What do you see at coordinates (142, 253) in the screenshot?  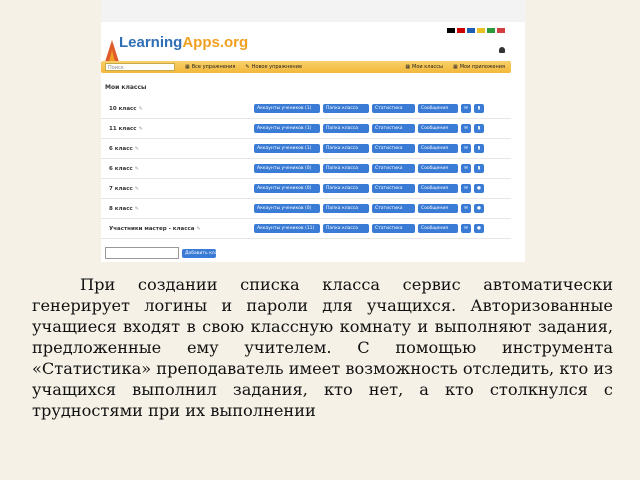 I see `new-class-input` at bounding box center [142, 253].